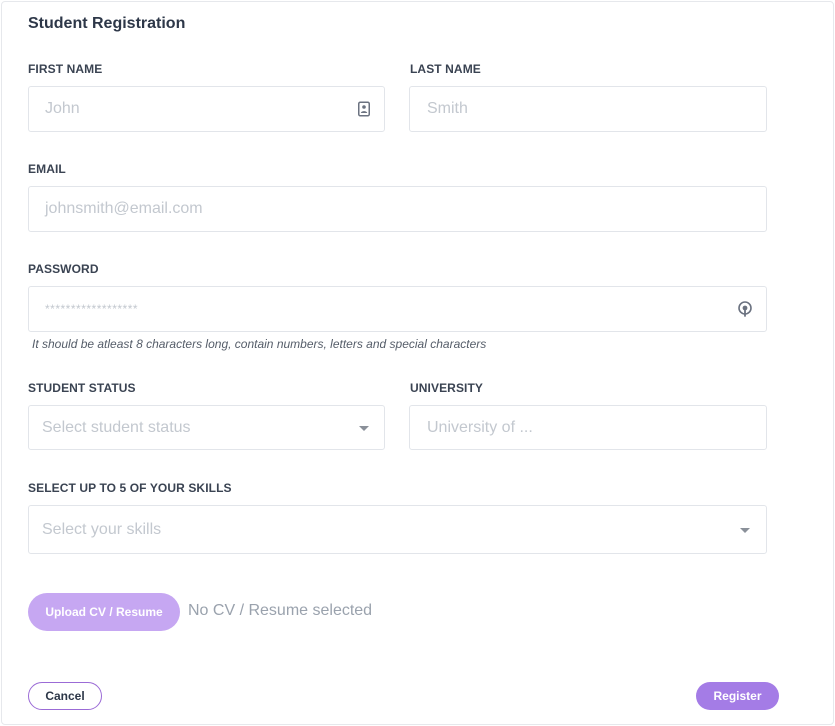  I want to click on password-visibility-icon, so click(745, 309).